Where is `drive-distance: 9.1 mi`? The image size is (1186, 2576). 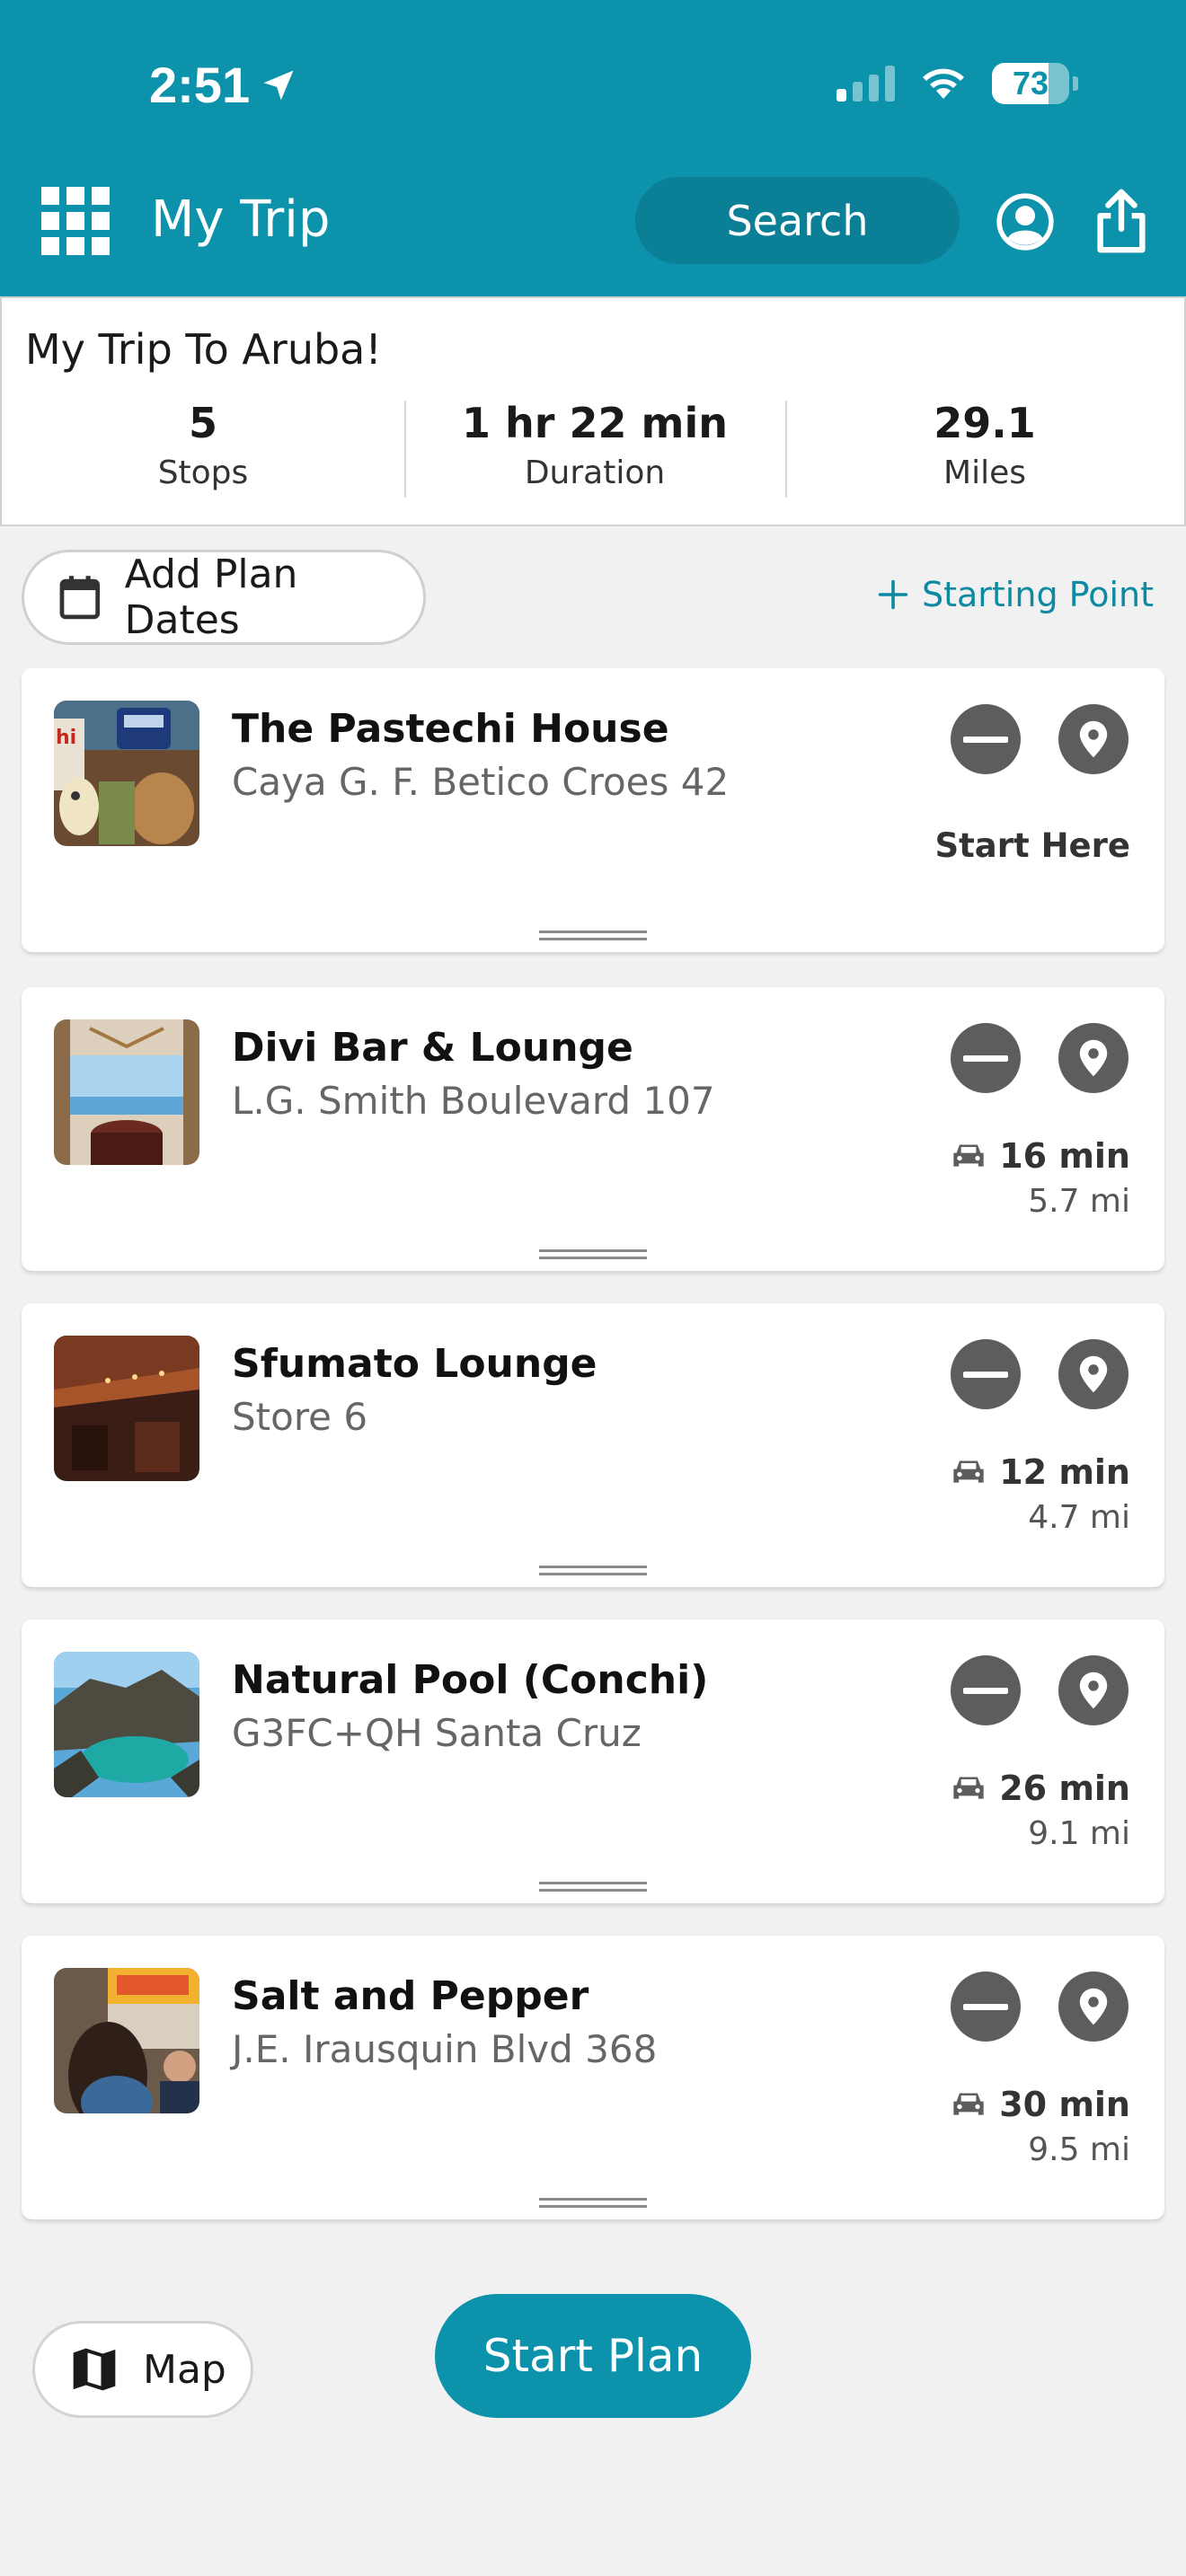 drive-distance: 9.1 mi is located at coordinates (1079, 1833).